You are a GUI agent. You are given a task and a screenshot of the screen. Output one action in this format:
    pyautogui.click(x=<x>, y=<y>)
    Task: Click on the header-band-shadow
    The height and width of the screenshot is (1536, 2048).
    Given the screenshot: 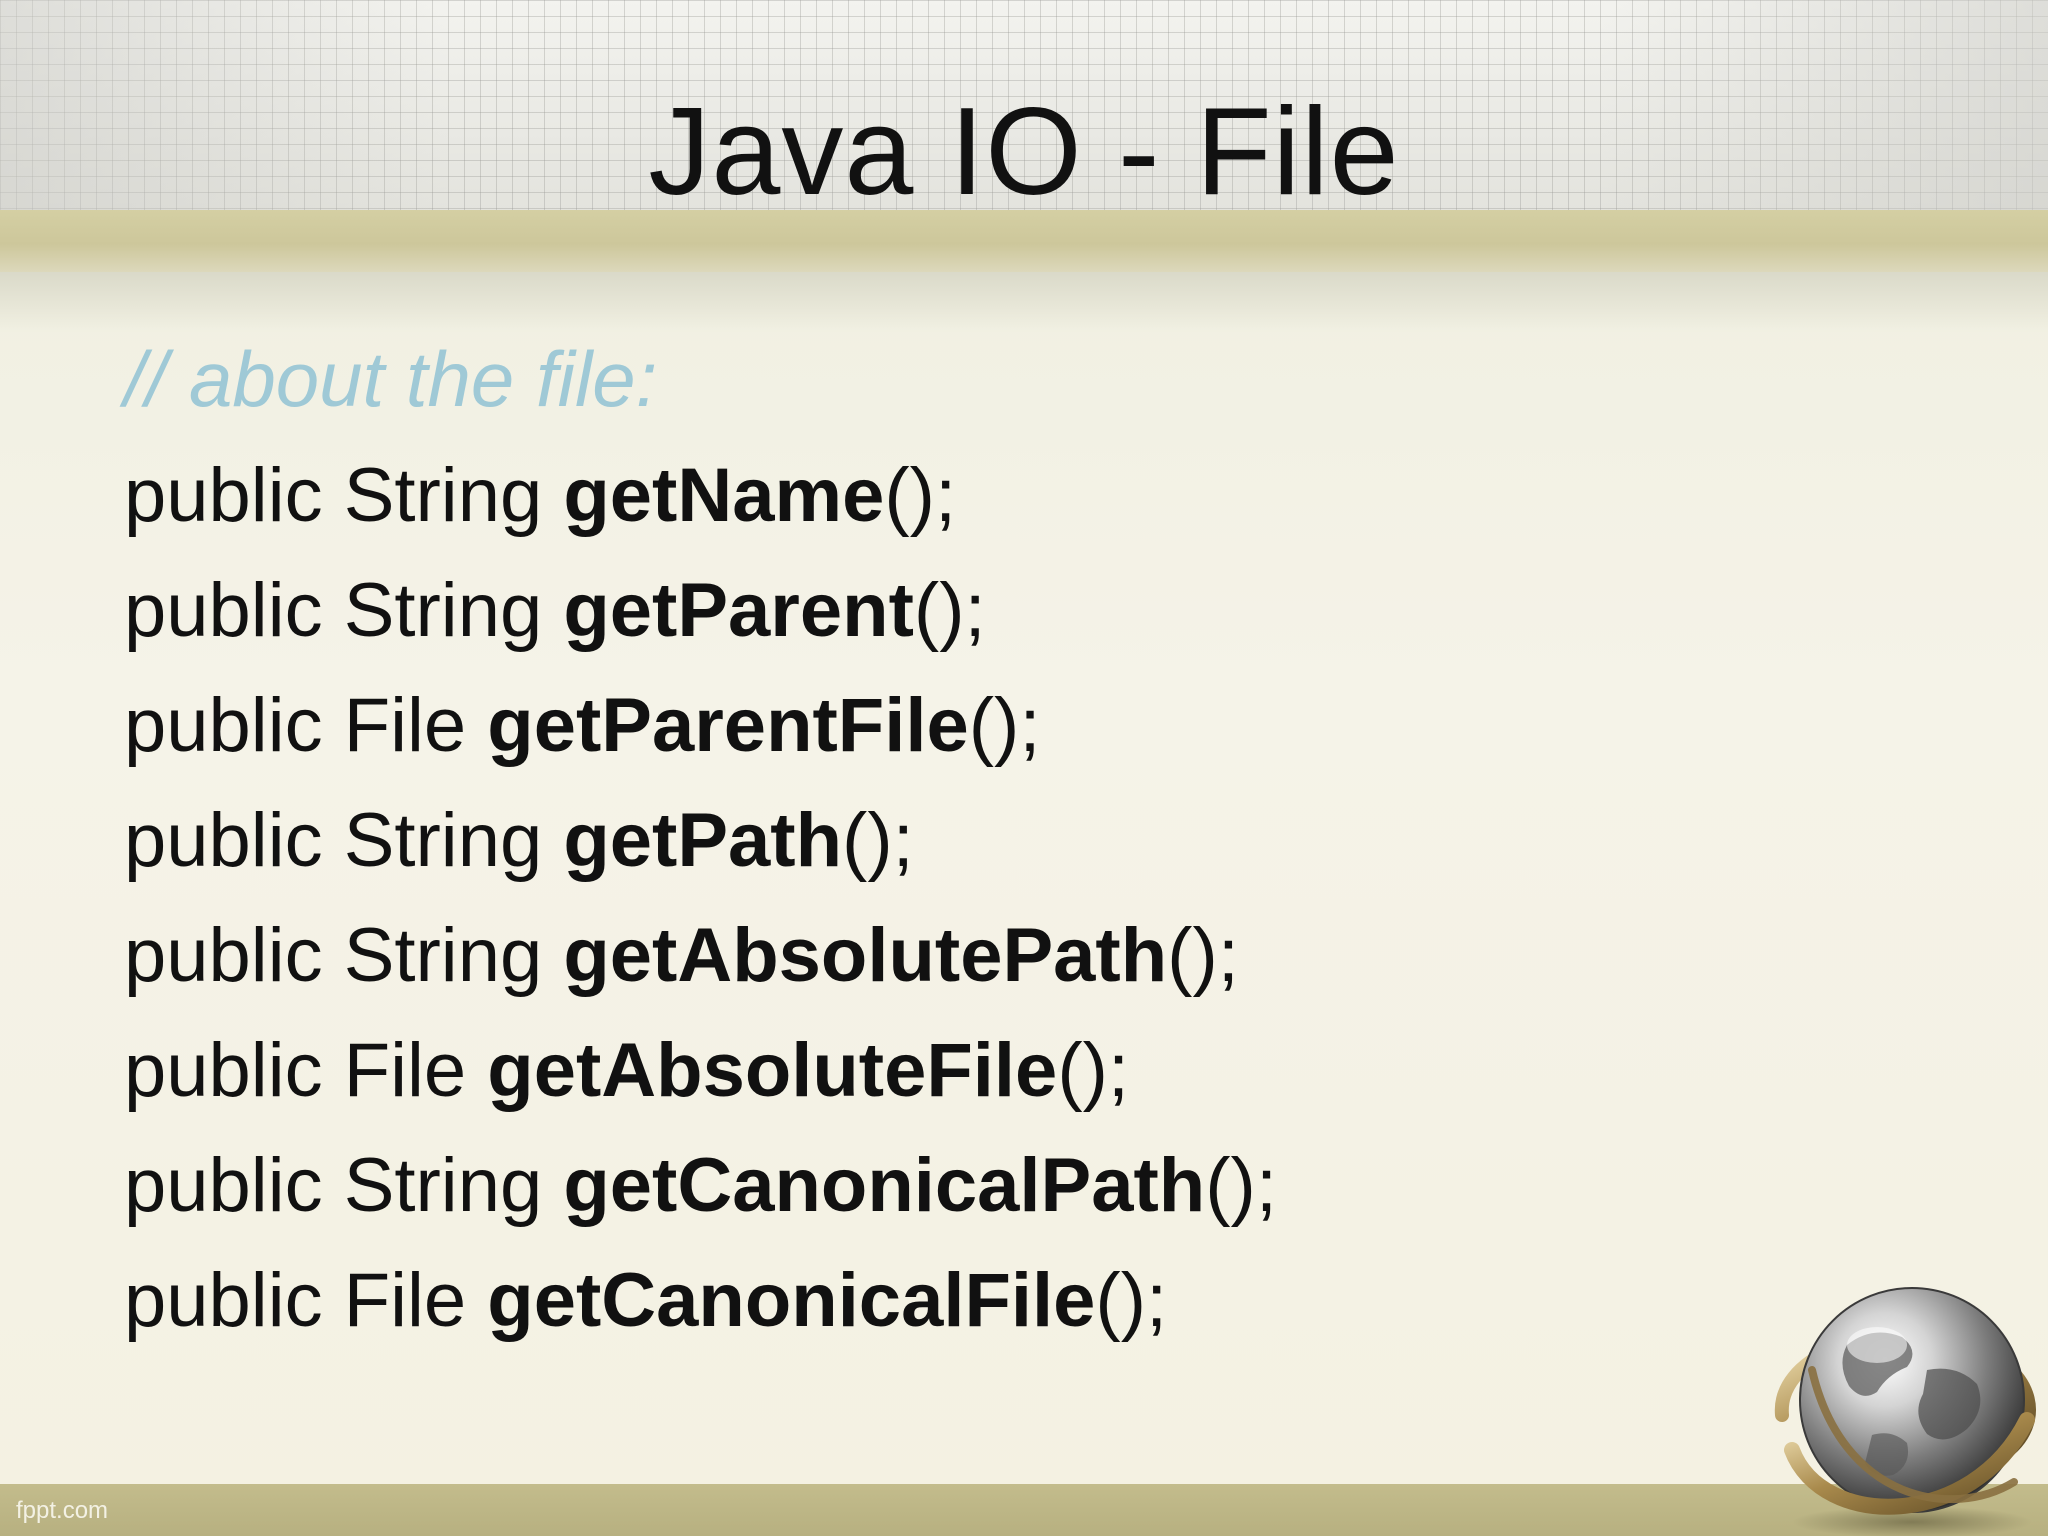 What is the action you would take?
    pyautogui.click(x=1024, y=302)
    